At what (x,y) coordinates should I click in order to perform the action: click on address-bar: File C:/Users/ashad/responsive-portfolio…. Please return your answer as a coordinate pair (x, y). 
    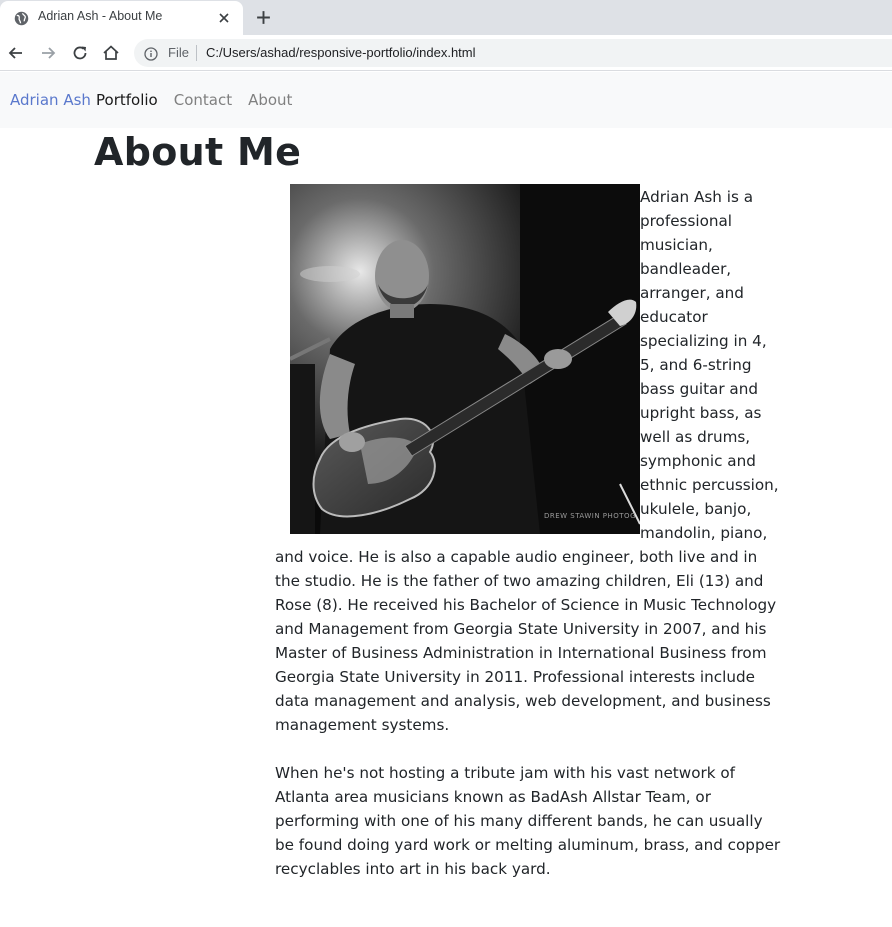
    Looking at the image, I should click on (513, 53).